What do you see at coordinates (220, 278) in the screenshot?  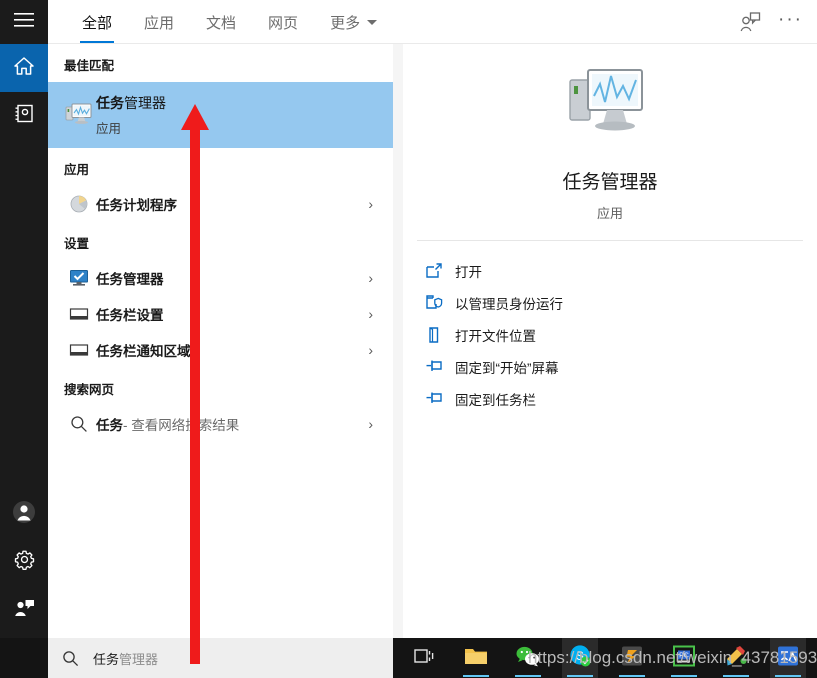 I see `result-item-task-manager-setting: 任务 管理器 ›` at bounding box center [220, 278].